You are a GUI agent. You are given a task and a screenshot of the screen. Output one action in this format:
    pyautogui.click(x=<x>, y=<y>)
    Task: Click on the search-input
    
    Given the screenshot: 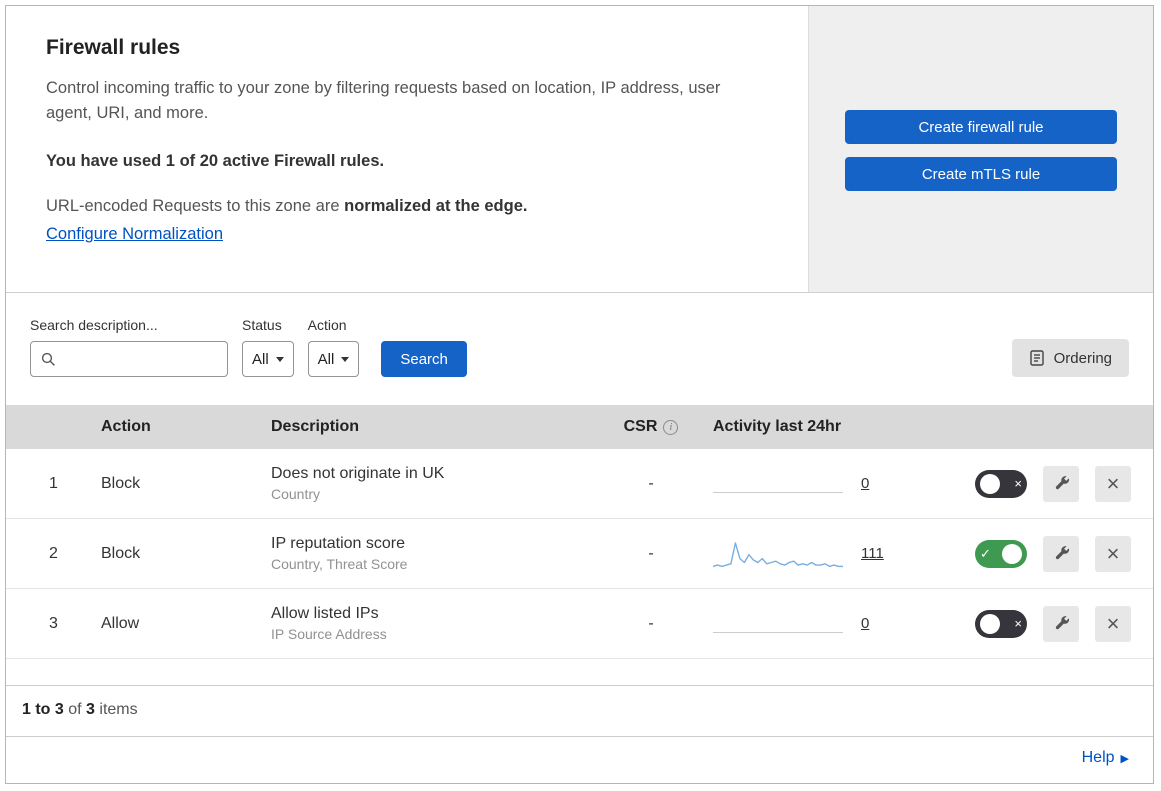 What is the action you would take?
    pyautogui.click(x=140, y=359)
    